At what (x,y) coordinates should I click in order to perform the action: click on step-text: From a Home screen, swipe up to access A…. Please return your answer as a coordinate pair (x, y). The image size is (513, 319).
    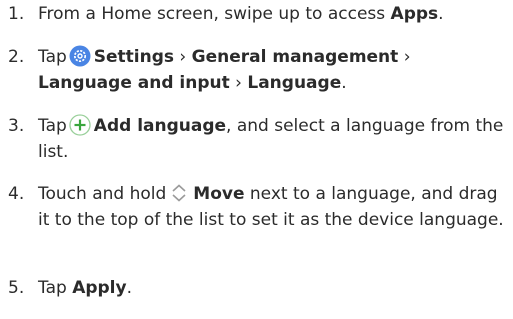
    Looking at the image, I should click on (241, 14).